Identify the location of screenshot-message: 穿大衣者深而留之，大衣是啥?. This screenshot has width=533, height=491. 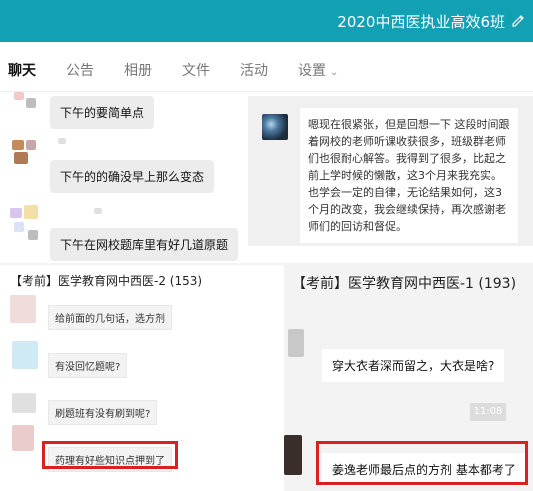
(413, 365).